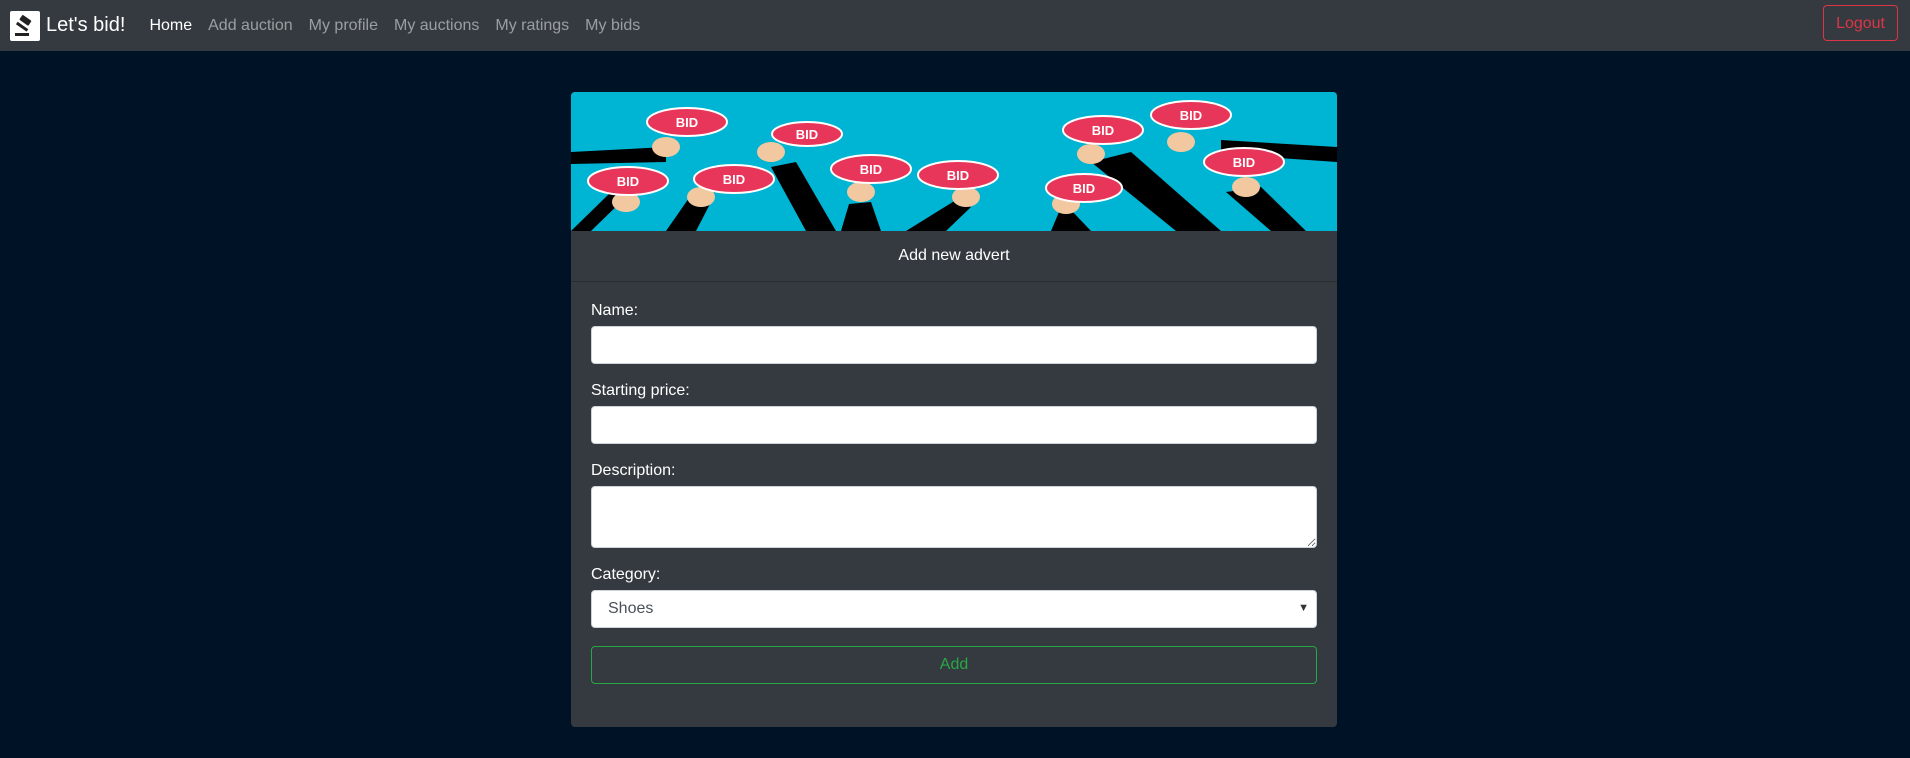 This screenshot has width=1910, height=758. Describe the element at coordinates (1303, 608) in the screenshot. I see `caret-down-icon: ▼` at that location.